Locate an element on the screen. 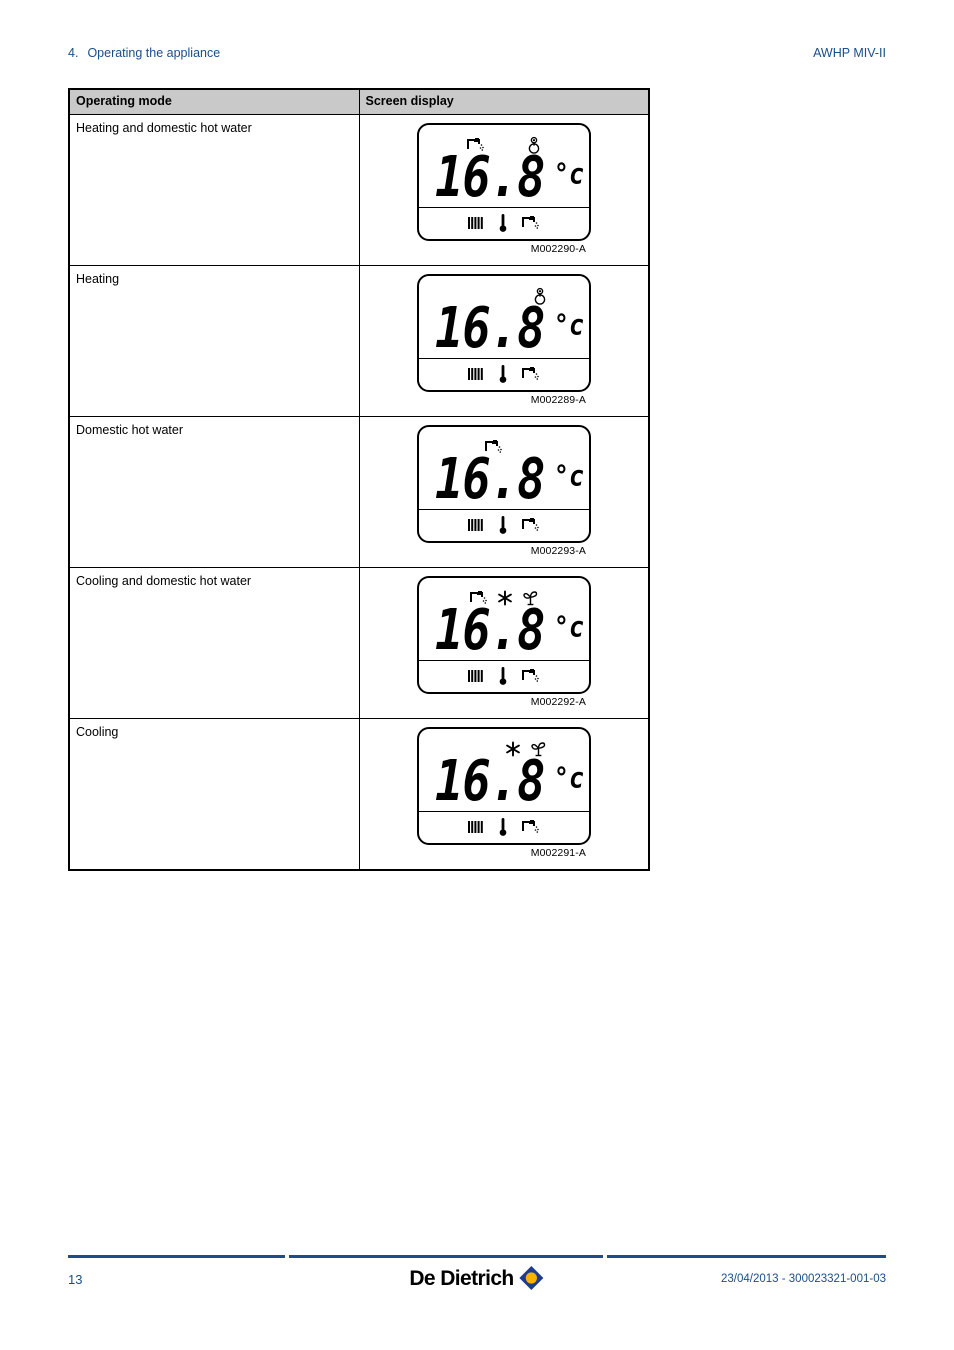 The width and height of the screenshot is (954, 1350). de-dietrich-diamond-icon is located at coordinates (532, 1278).